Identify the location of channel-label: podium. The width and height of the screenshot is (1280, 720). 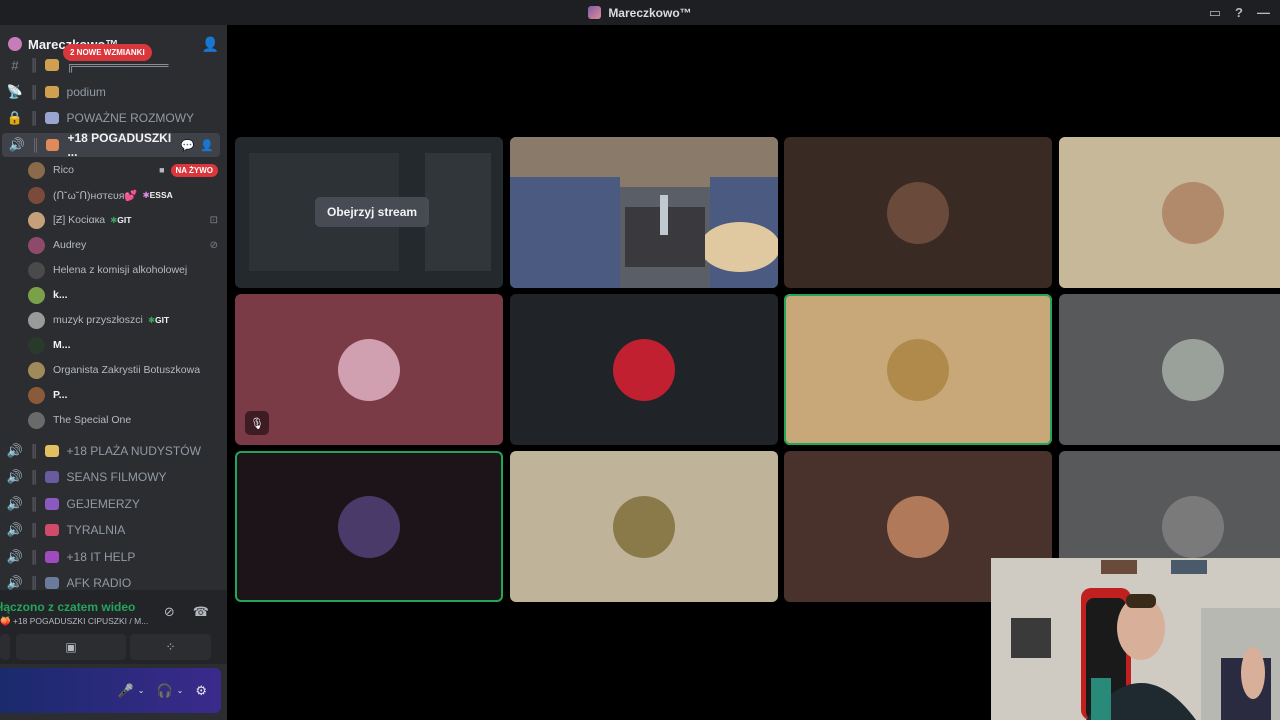
(86, 92).